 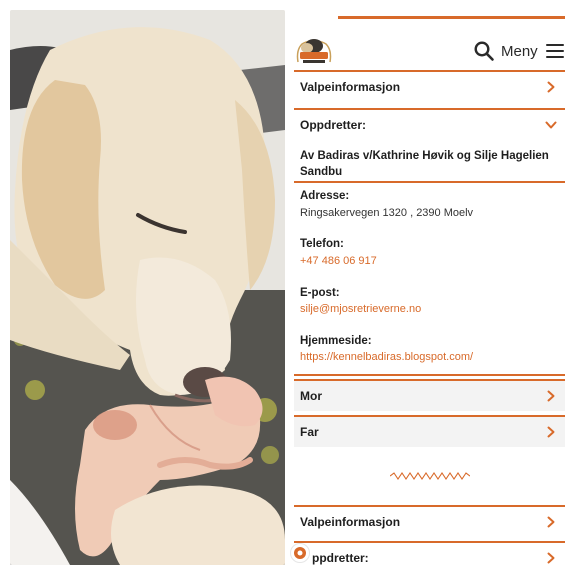 What do you see at coordinates (387, 213) in the screenshot?
I see `address-value: Ringsakervegen 1320 , 2390 Moelv` at bounding box center [387, 213].